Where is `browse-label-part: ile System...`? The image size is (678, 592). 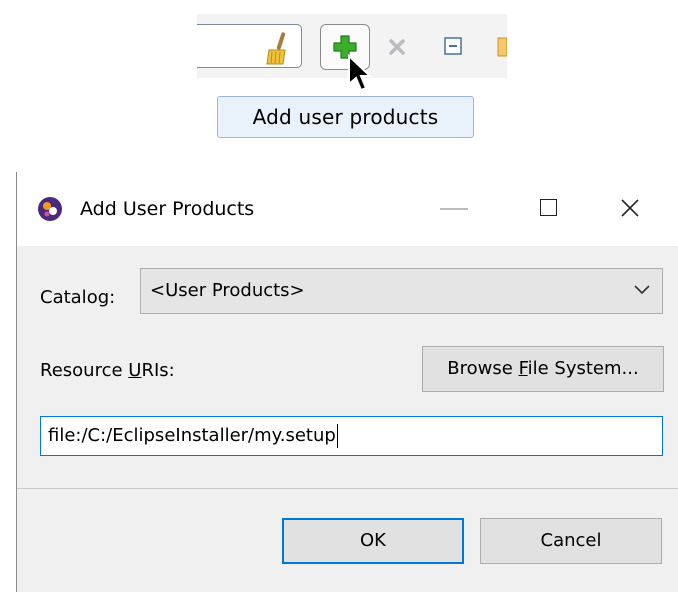 browse-label-part: ile System... is located at coordinates (583, 368).